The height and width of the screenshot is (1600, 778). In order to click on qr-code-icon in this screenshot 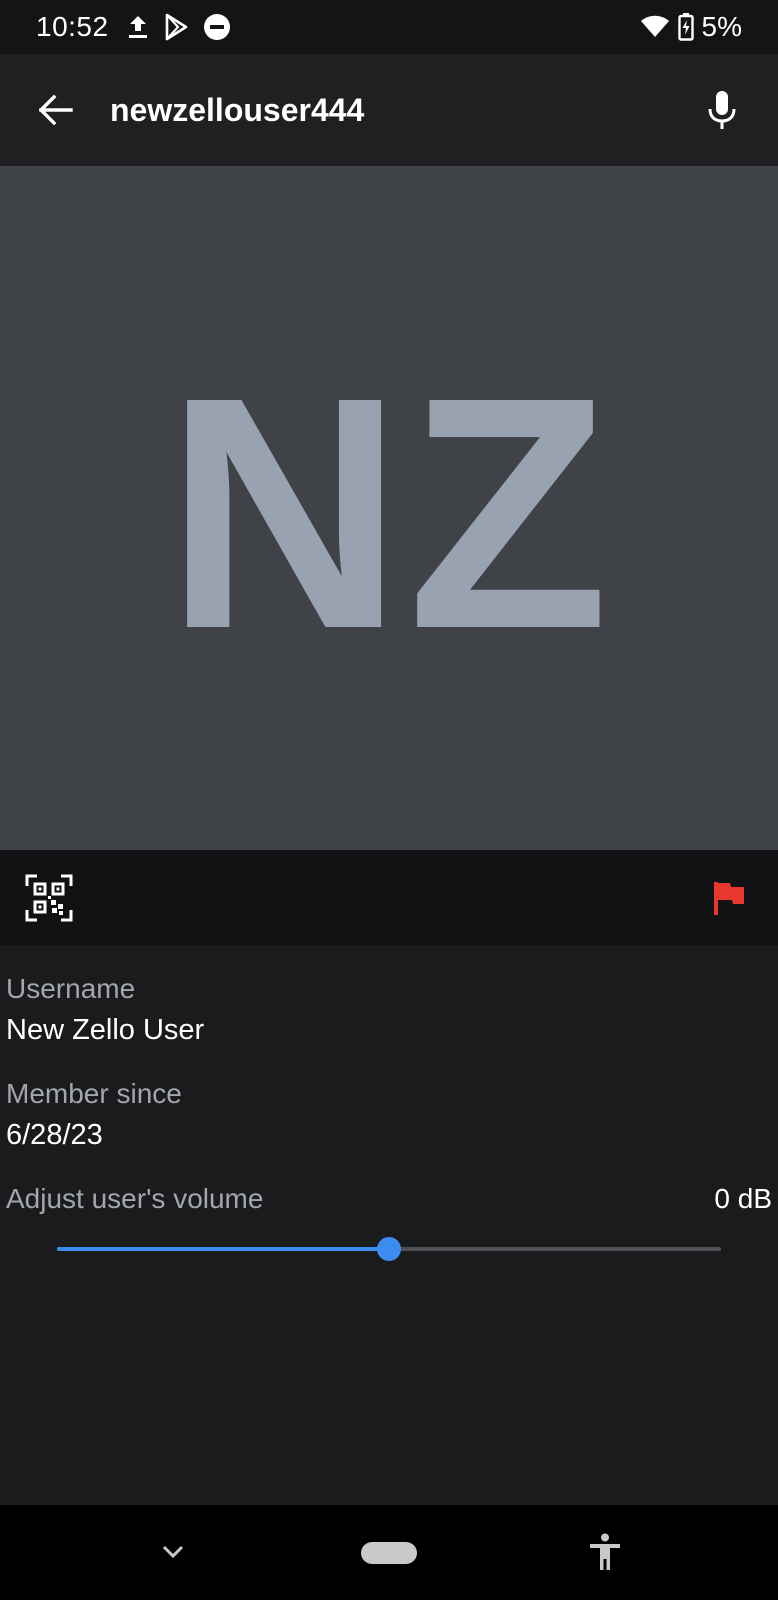, I will do `click(49, 898)`.